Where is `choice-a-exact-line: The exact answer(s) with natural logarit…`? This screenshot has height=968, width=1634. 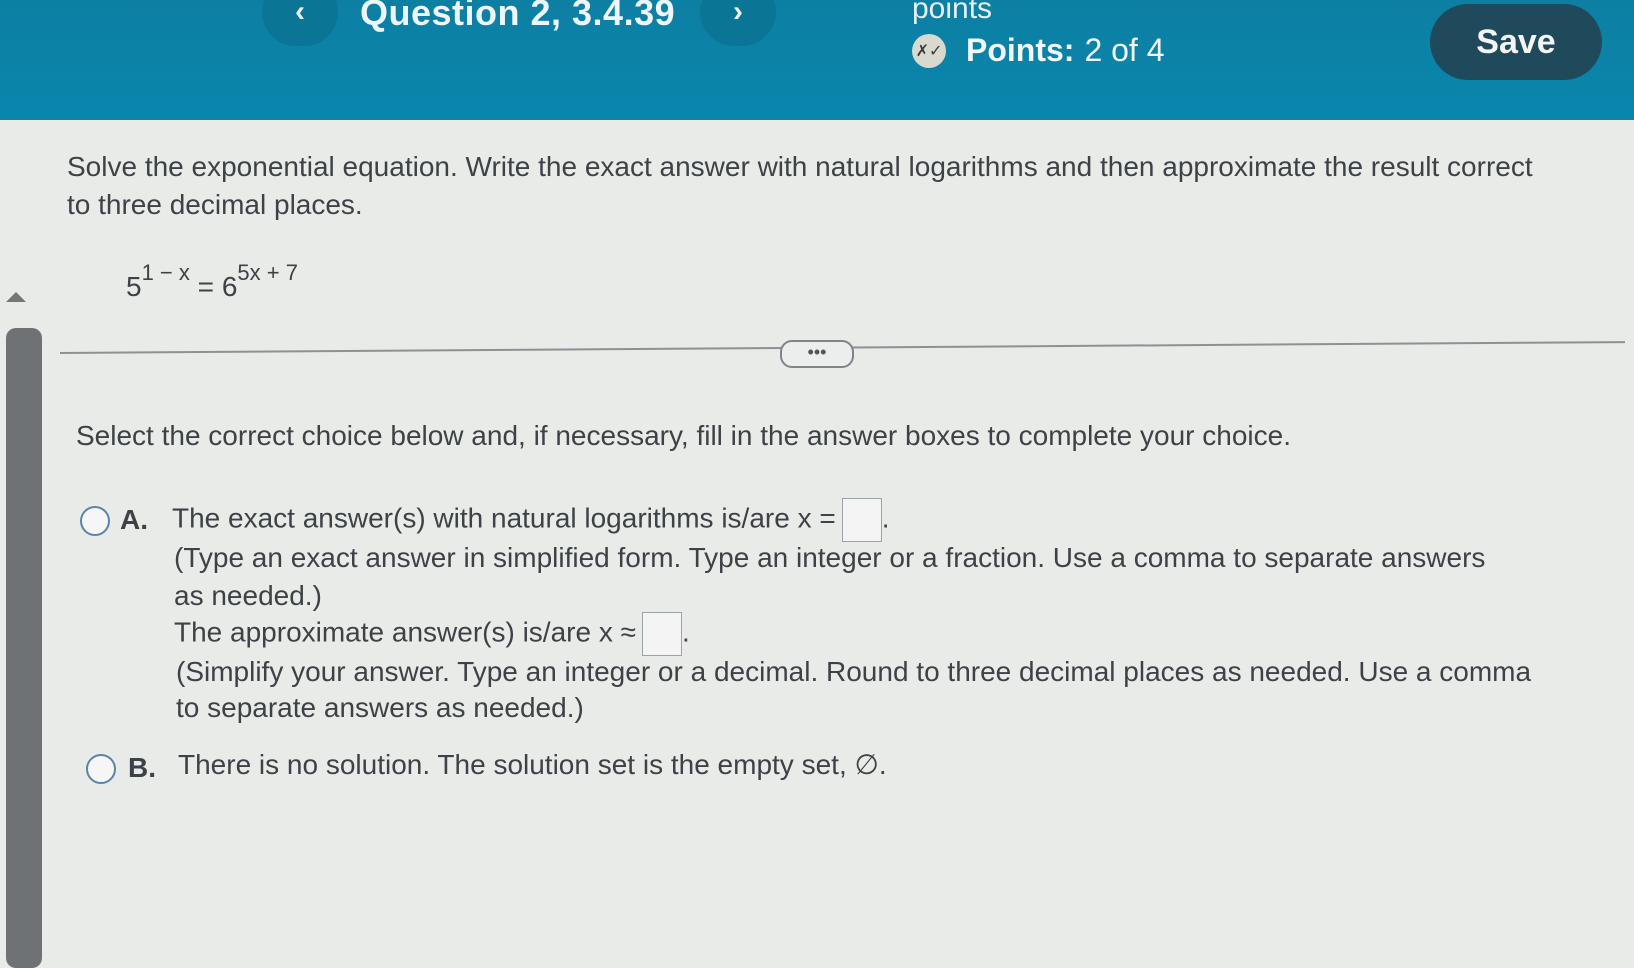
choice-a-exact-line: The exact answer(s) with natural logarit… is located at coordinates (530, 520).